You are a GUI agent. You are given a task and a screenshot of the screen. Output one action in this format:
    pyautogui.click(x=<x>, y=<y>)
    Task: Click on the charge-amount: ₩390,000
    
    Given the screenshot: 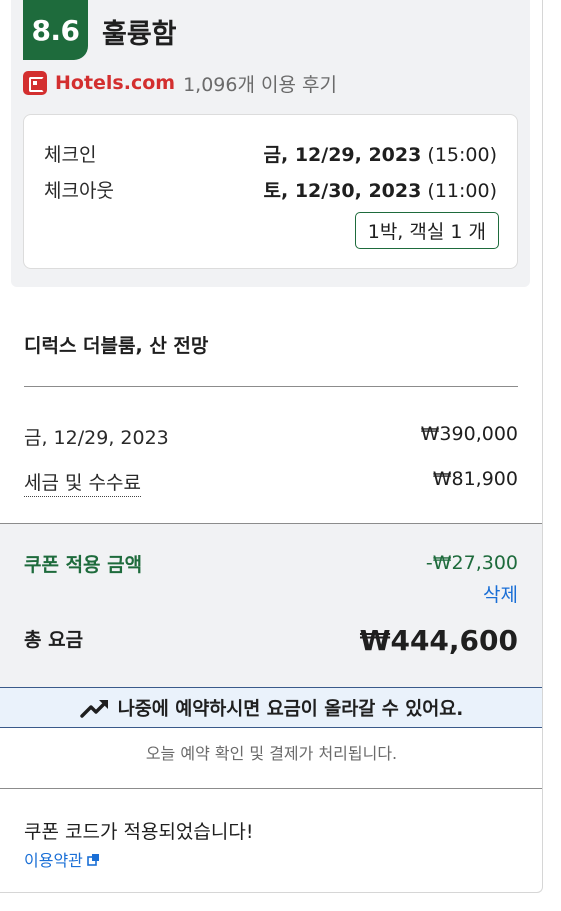 What is the action you would take?
    pyautogui.click(x=469, y=434)
    